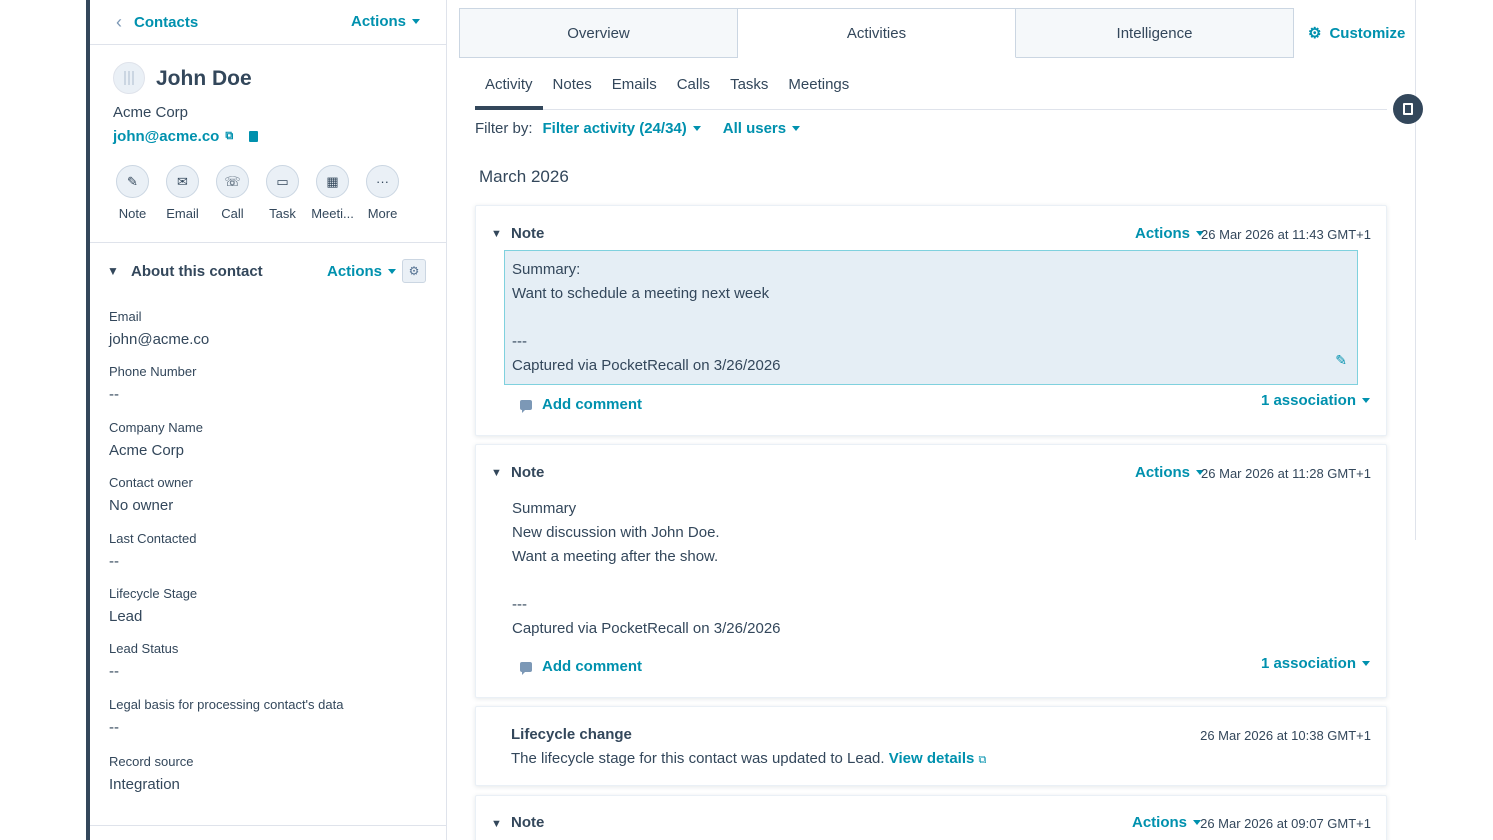 The width and height of the screenshot is (1493, 840). I want to click on property-value: Acme Corp, so click(147, 450).